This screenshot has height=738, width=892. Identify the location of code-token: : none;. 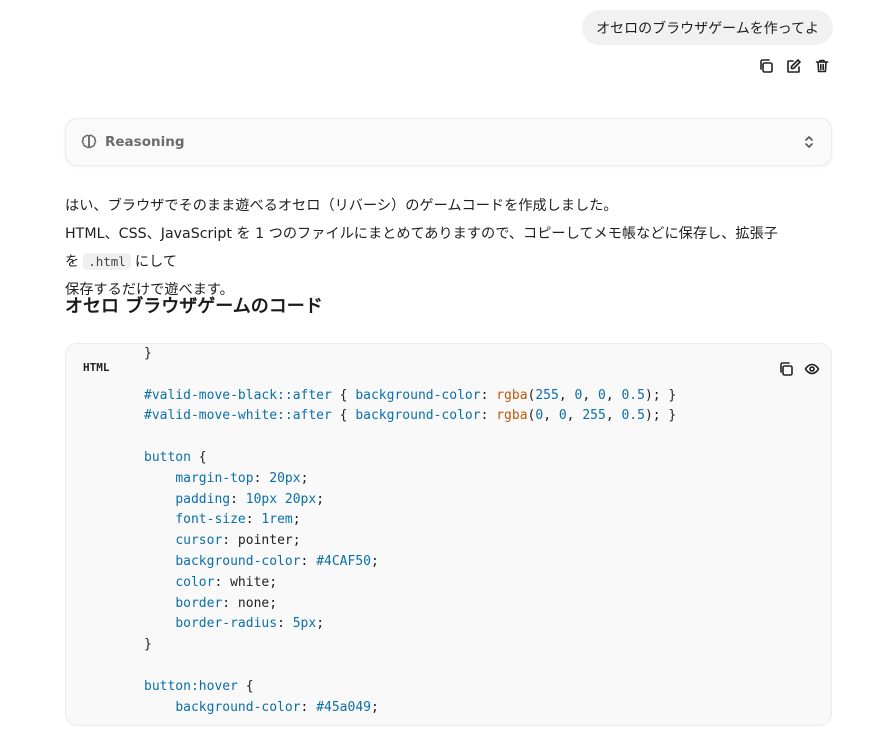
(250, 603).